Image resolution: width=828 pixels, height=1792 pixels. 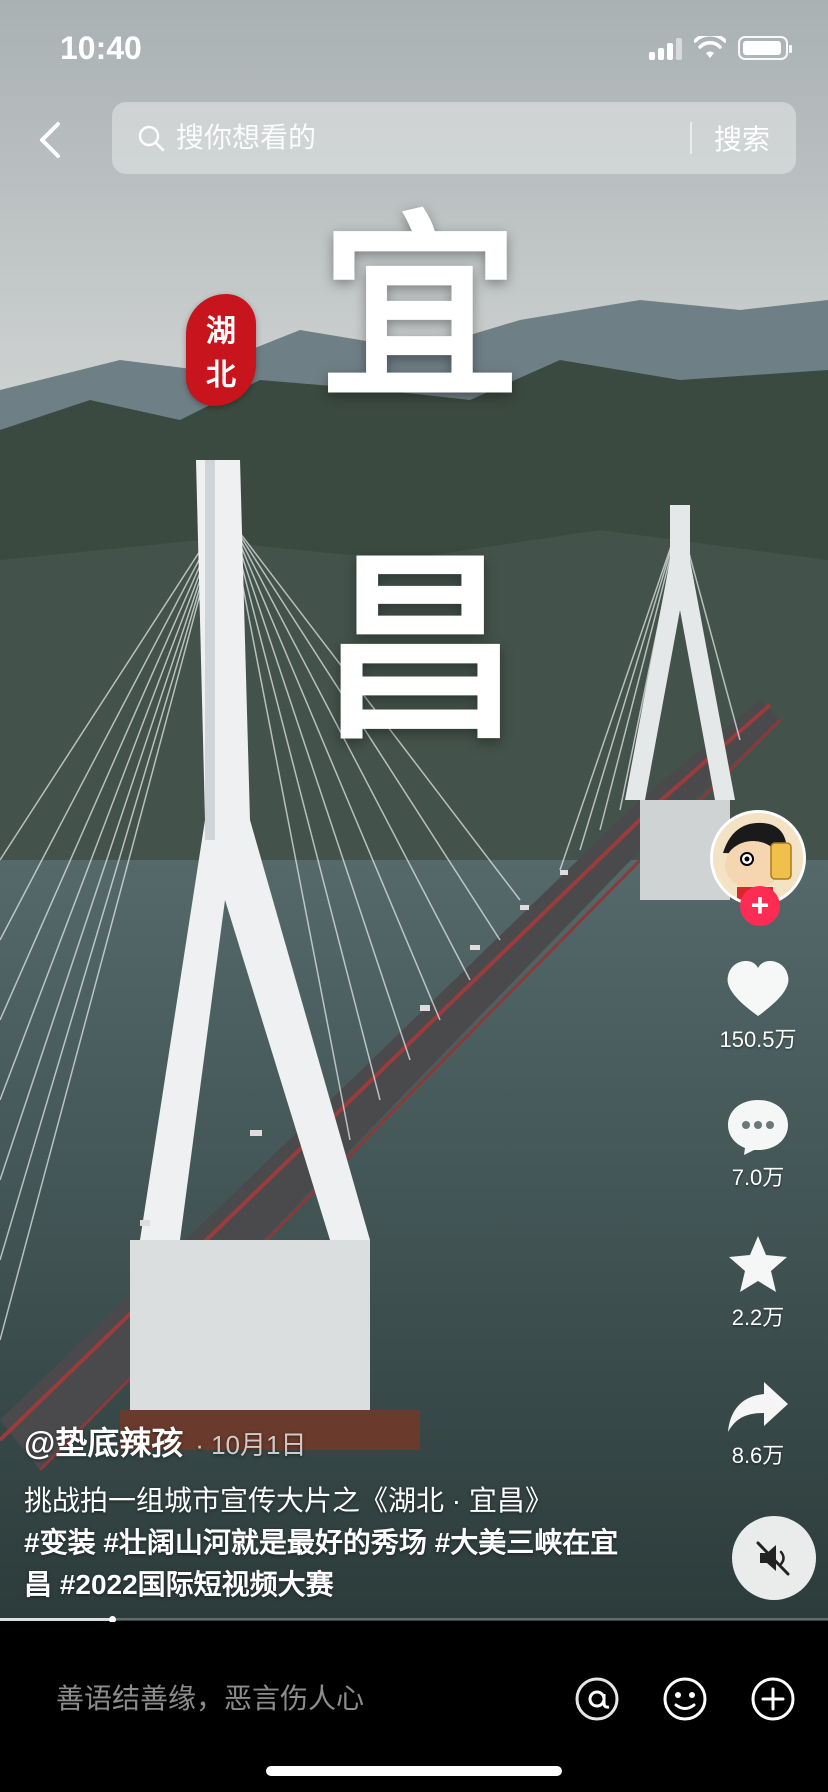 What do you see at coordinates (296, 1699) in the screenshot?
I see `comment-input` at bounding box center [296, 1699].